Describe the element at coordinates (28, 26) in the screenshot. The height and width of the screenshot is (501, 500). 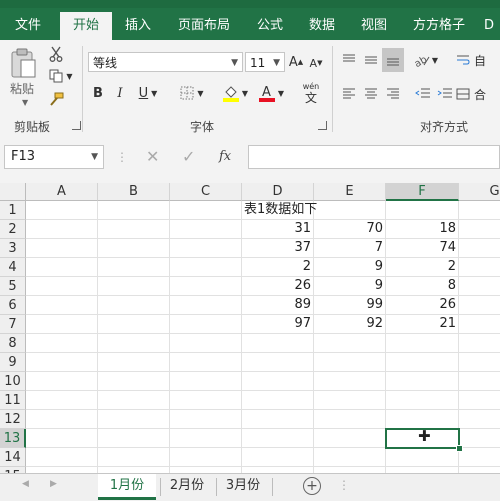
I see `tab-file: 文件` at that location.